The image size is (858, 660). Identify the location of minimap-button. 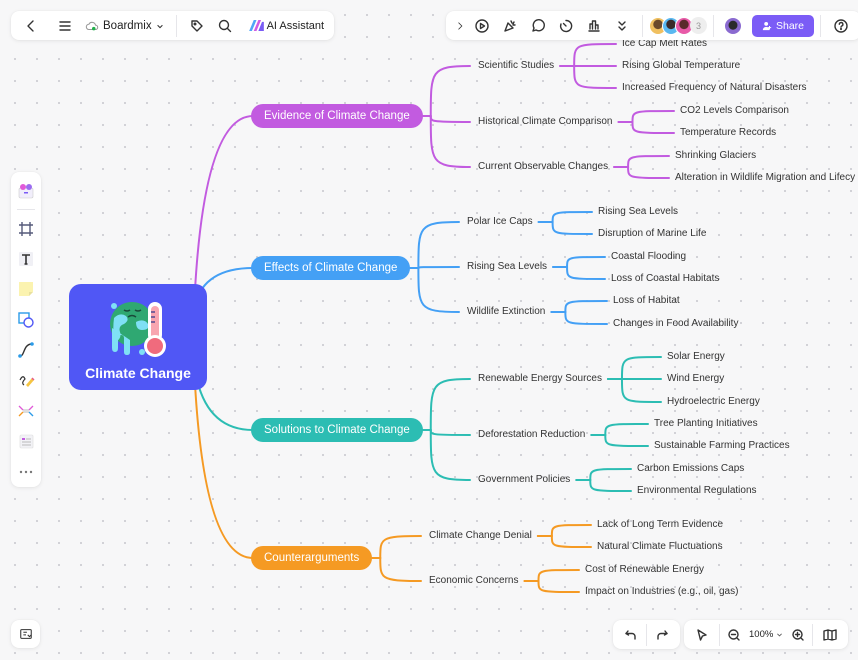
(830, 635).